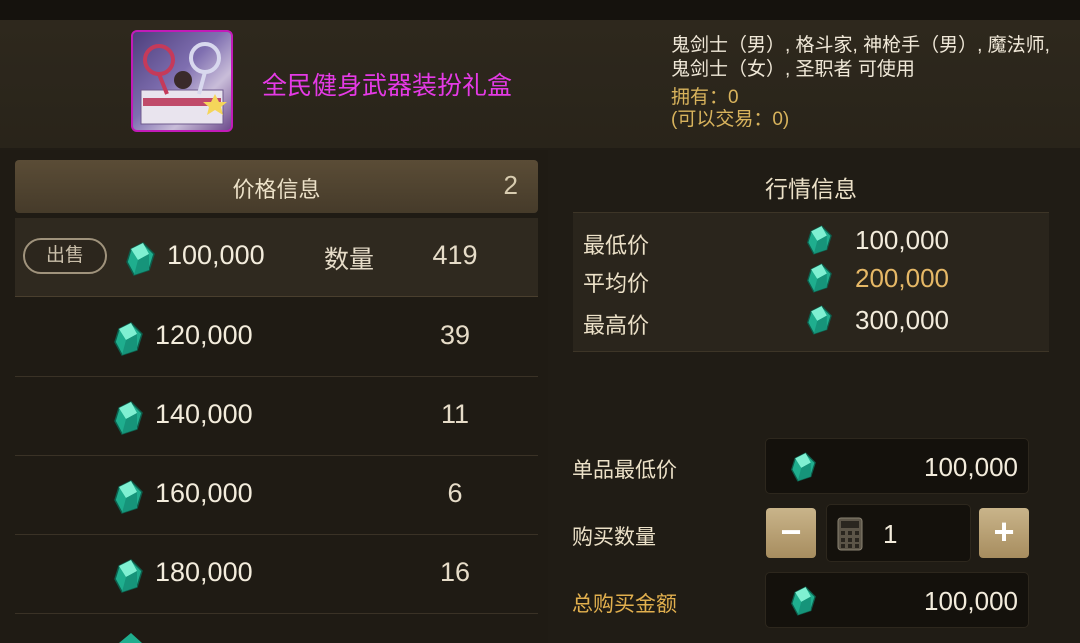 The width and height of the screenshot is (1080, 643). I want to click on quantity-input: 1, so click(898, 533).